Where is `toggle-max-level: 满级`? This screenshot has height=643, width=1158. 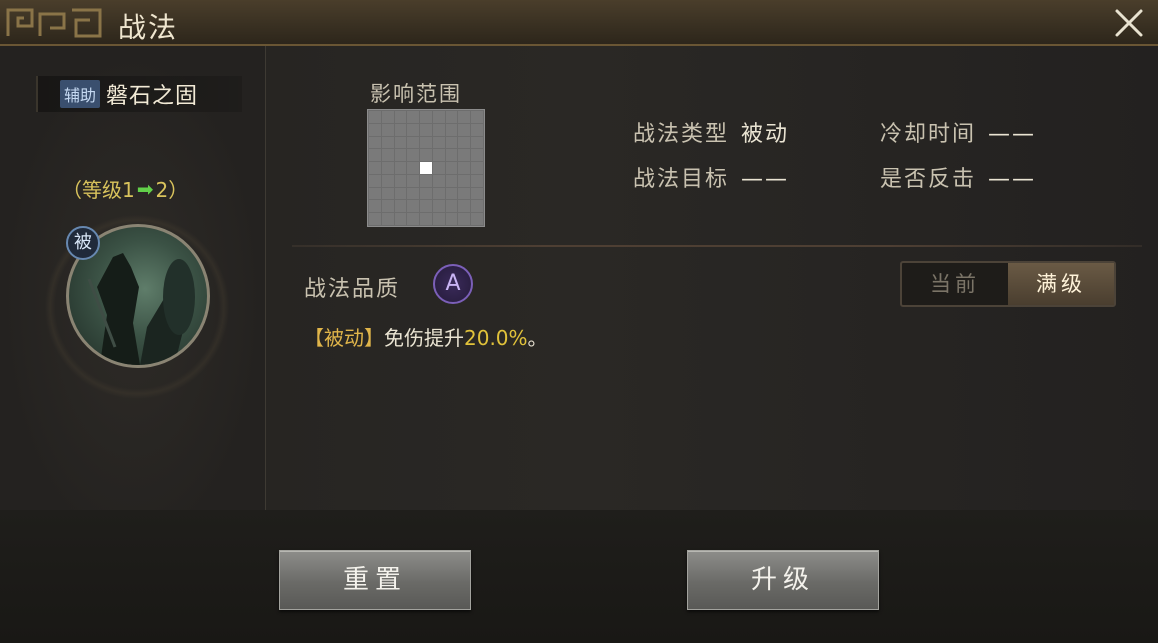
toggle-max-level: 满级 is located at coordinates (1061, 284).